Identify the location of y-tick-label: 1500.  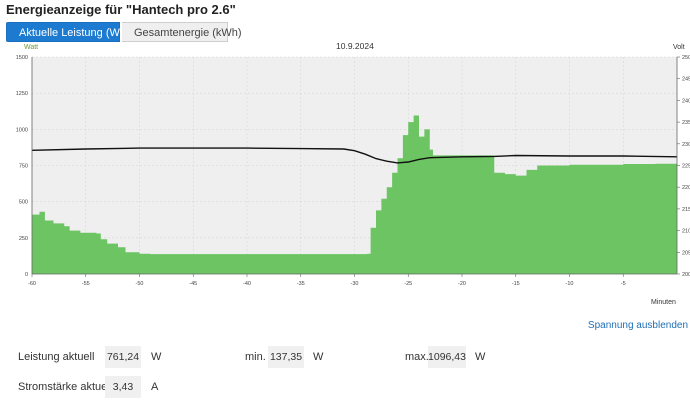
(22, 58).